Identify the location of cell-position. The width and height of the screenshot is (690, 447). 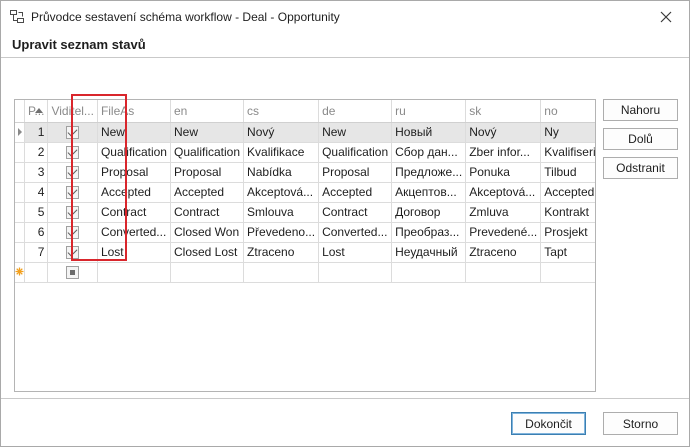
(36, 272).